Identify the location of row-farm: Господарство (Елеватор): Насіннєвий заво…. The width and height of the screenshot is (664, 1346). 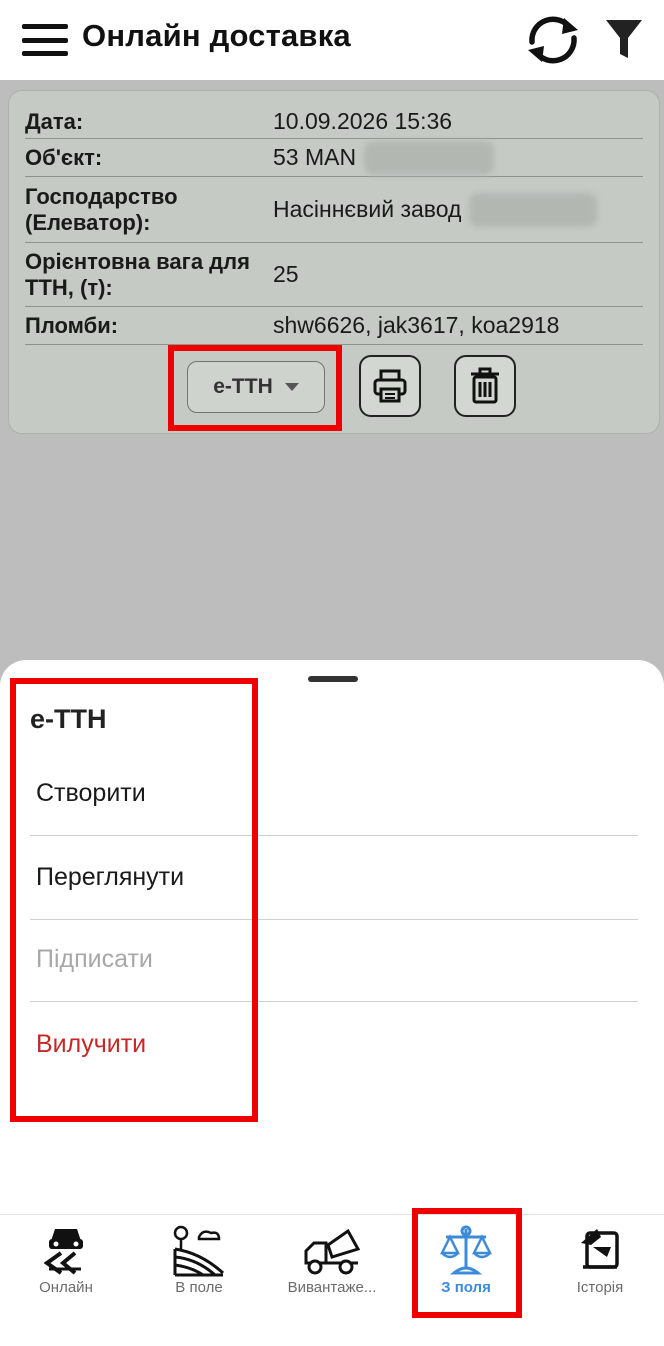
(334, 210).